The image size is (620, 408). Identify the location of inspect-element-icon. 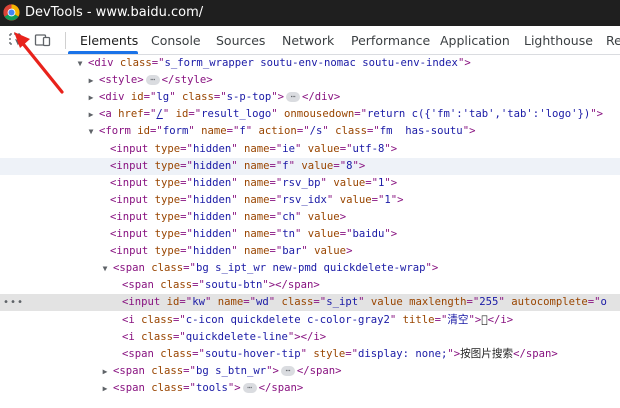
(15, 39).